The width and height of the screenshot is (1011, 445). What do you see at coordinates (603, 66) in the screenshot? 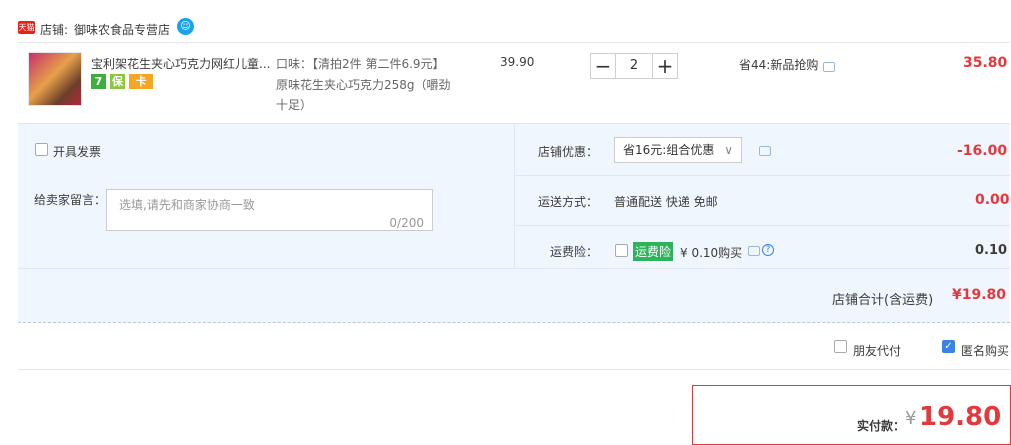
I see `quantity-decrease-button: −` at bounding box center [603, 66].